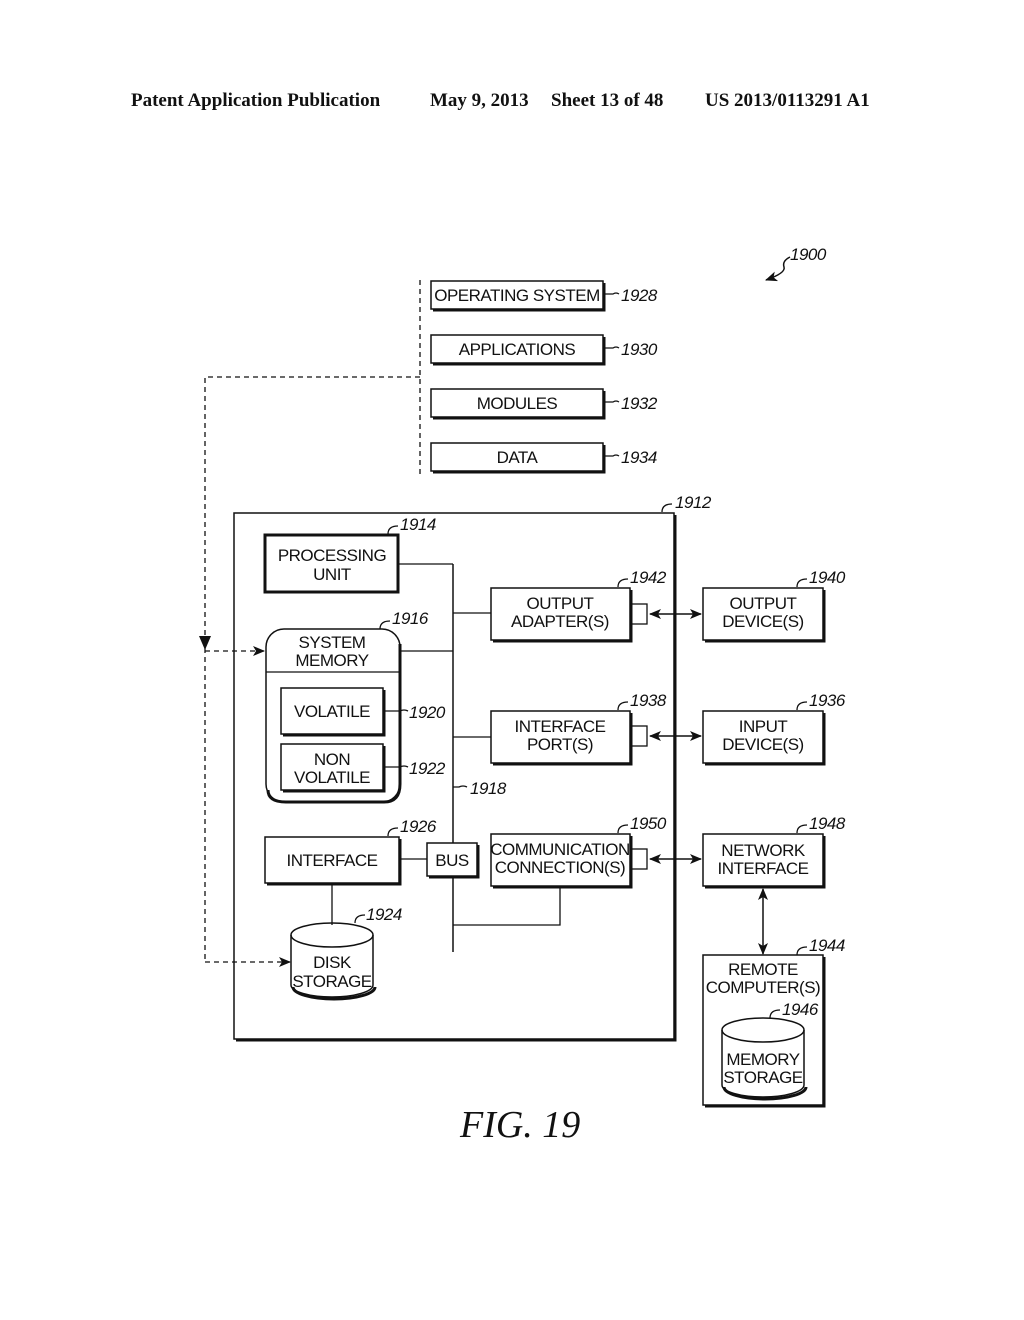 The image size is (1024, 1320). Describe the element at coordinates (639, 295) in the screenshot. I see `operating-system-ref: 1928` at that location.